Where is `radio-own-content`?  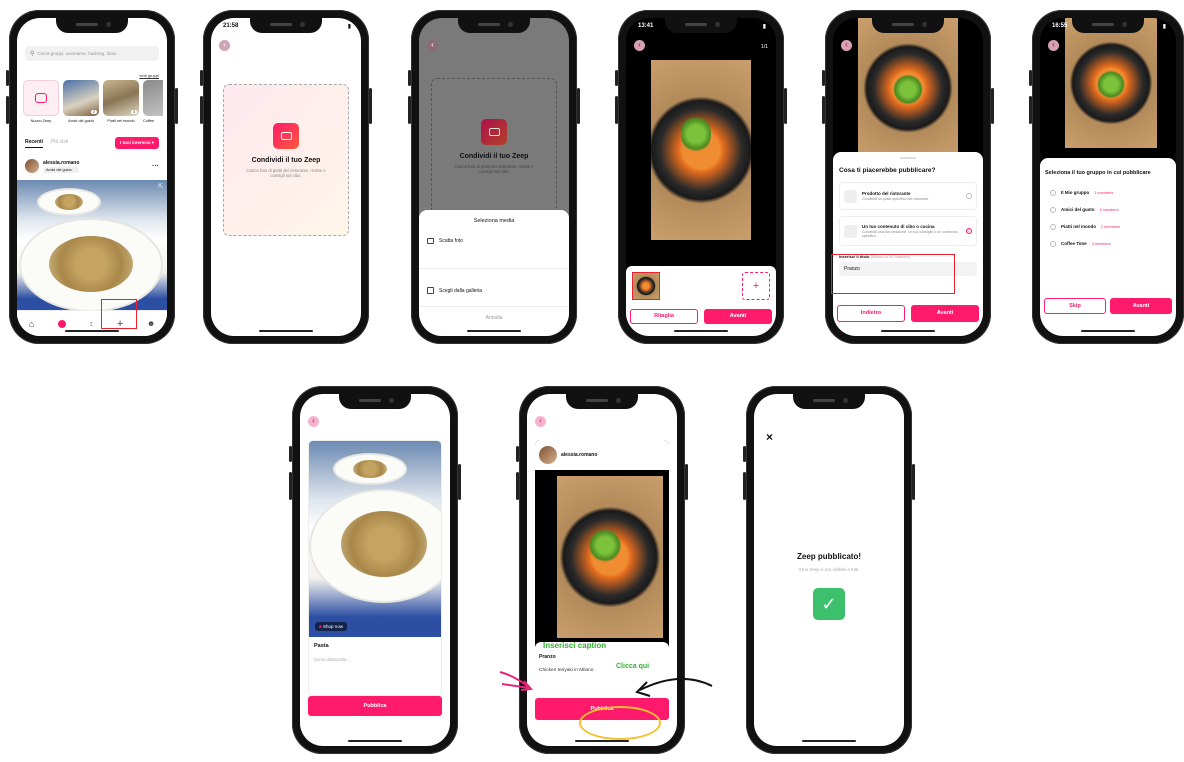
radio-own-content is located at coordinates (969, 231).